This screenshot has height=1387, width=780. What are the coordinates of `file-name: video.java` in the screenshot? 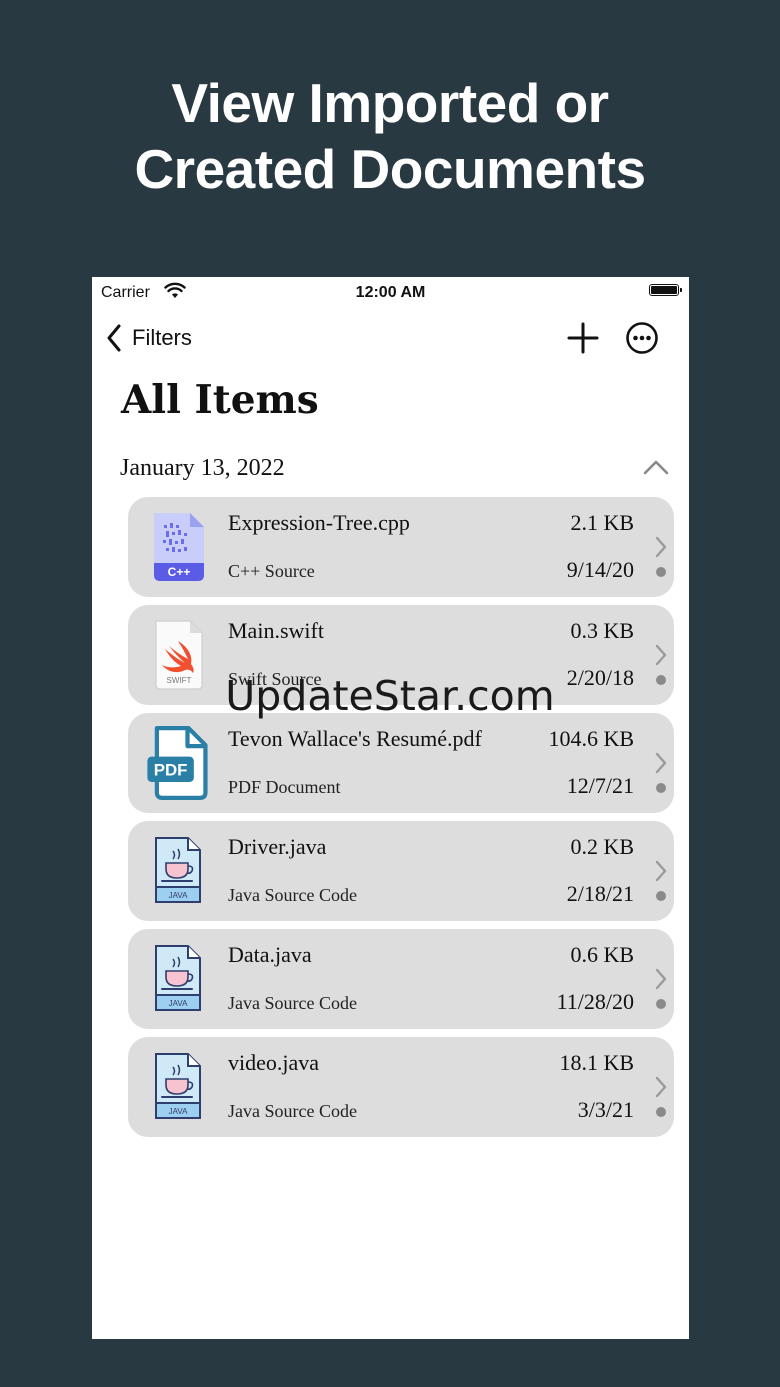 It's located at (274, 1062).